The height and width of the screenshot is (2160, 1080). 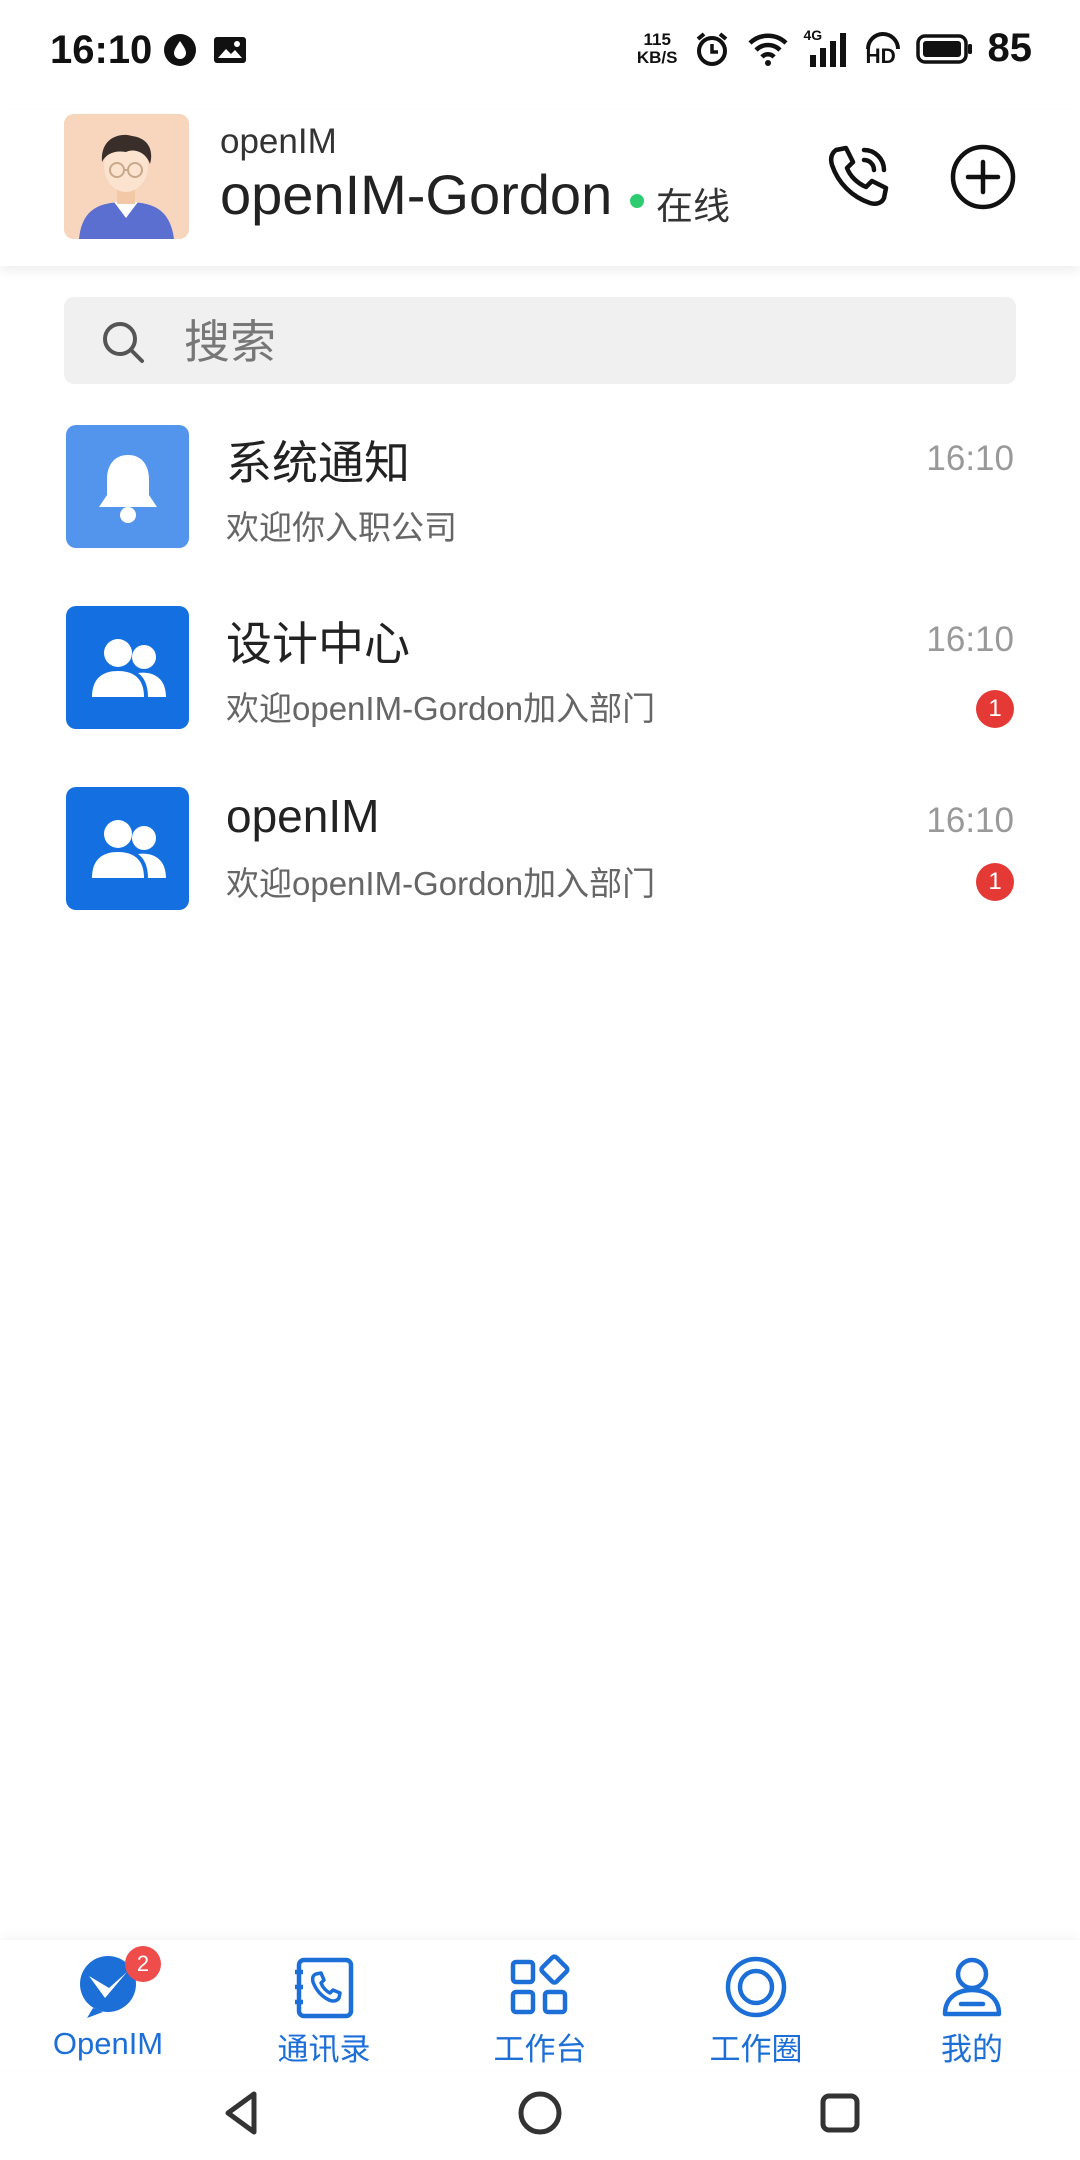 I want to click on conversation-preview: 欢迎你入职公司, so click(x=341, y=527).